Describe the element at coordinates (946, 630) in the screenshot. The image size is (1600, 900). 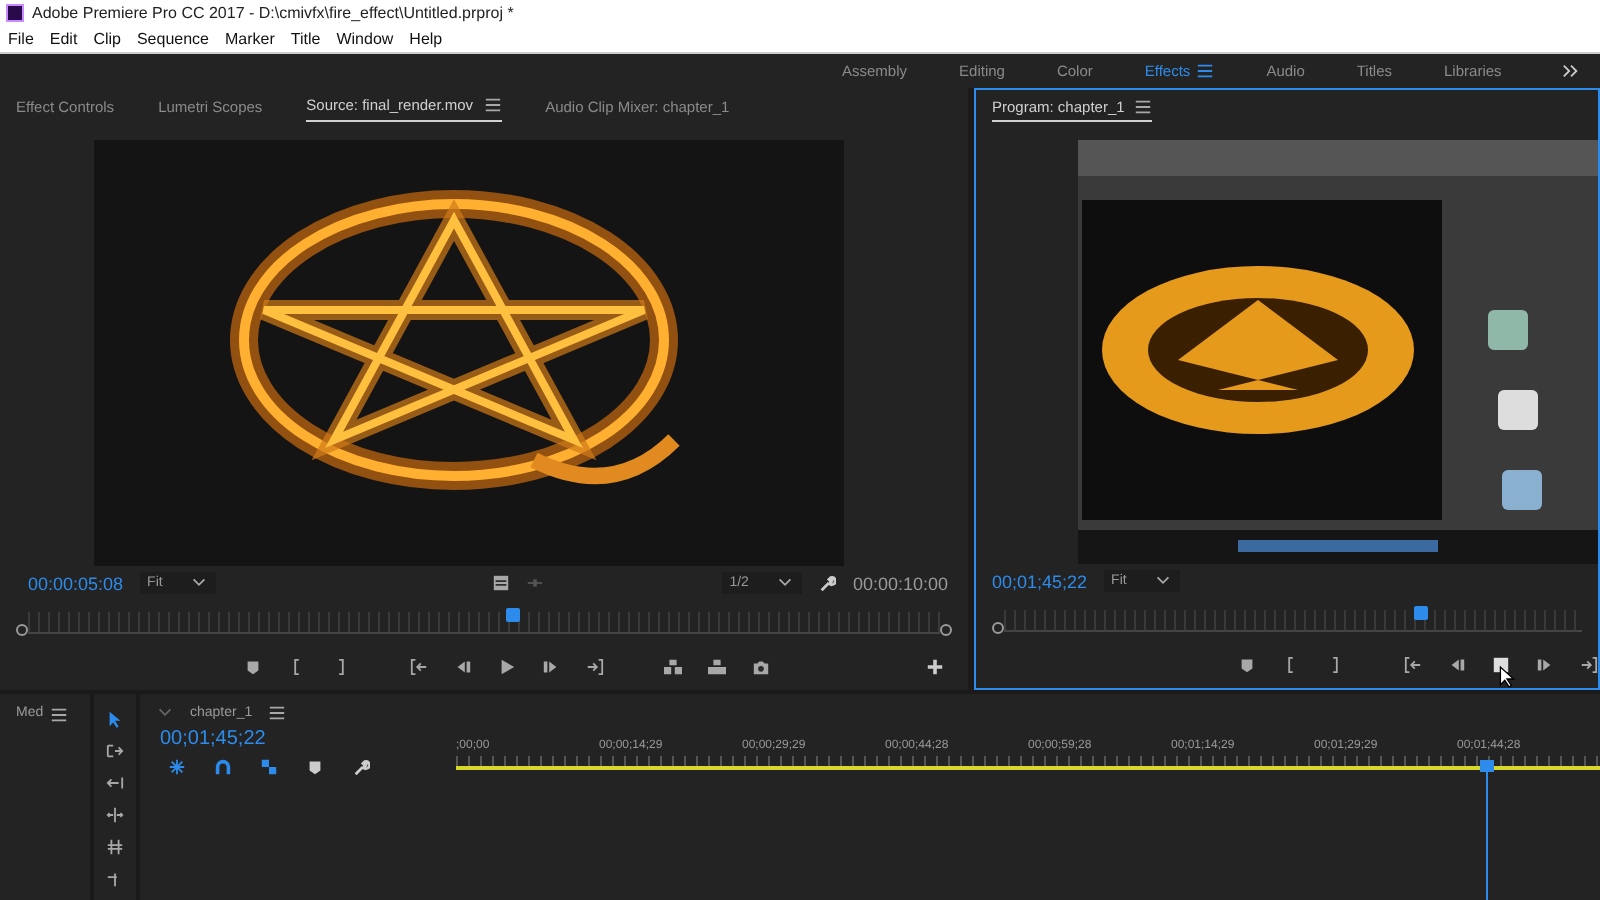
I see `out-handle` at that location.